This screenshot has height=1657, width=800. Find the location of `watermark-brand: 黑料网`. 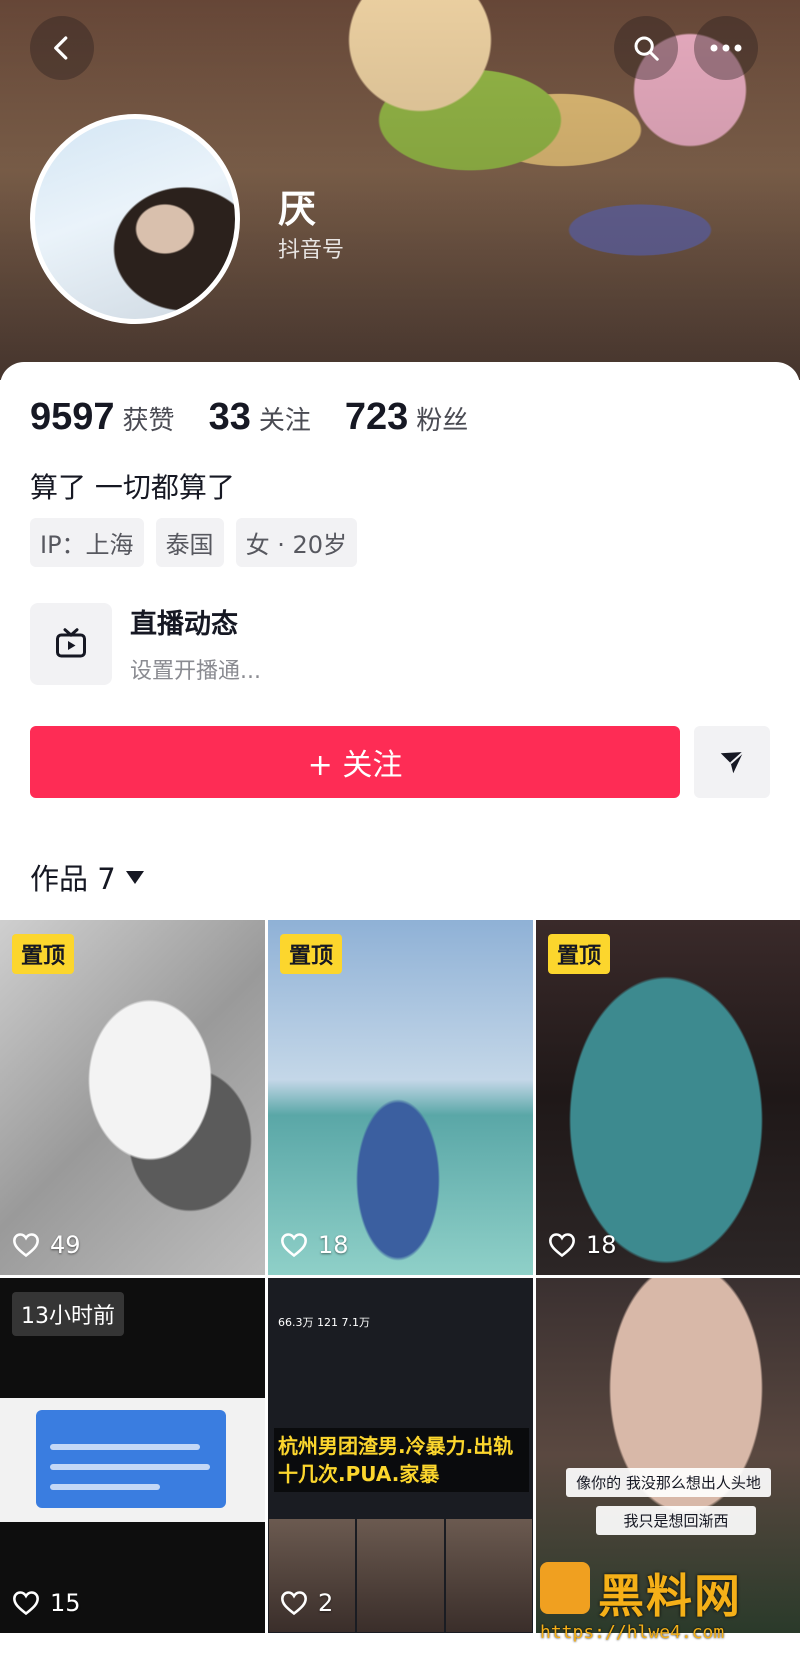

watermark-brand: 黑料网 is located at coordinates (670, 1596).